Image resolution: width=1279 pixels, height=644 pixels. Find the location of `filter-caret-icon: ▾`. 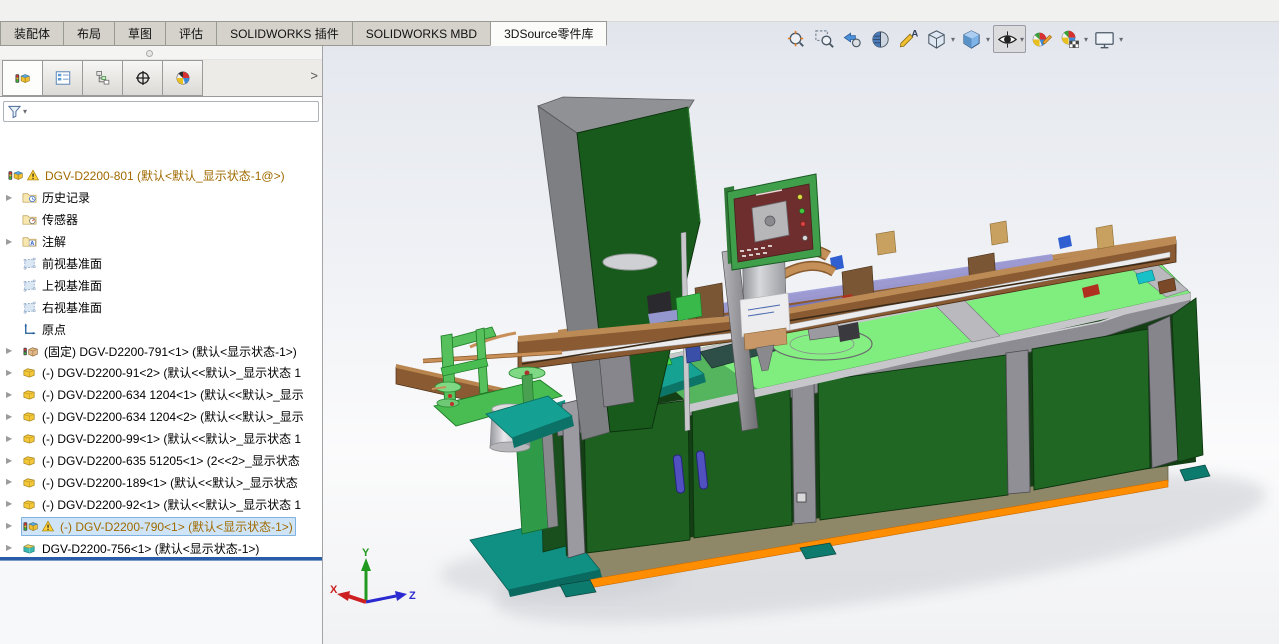

filter-caret-icon: ▾ is located at coordinates (25, 111).